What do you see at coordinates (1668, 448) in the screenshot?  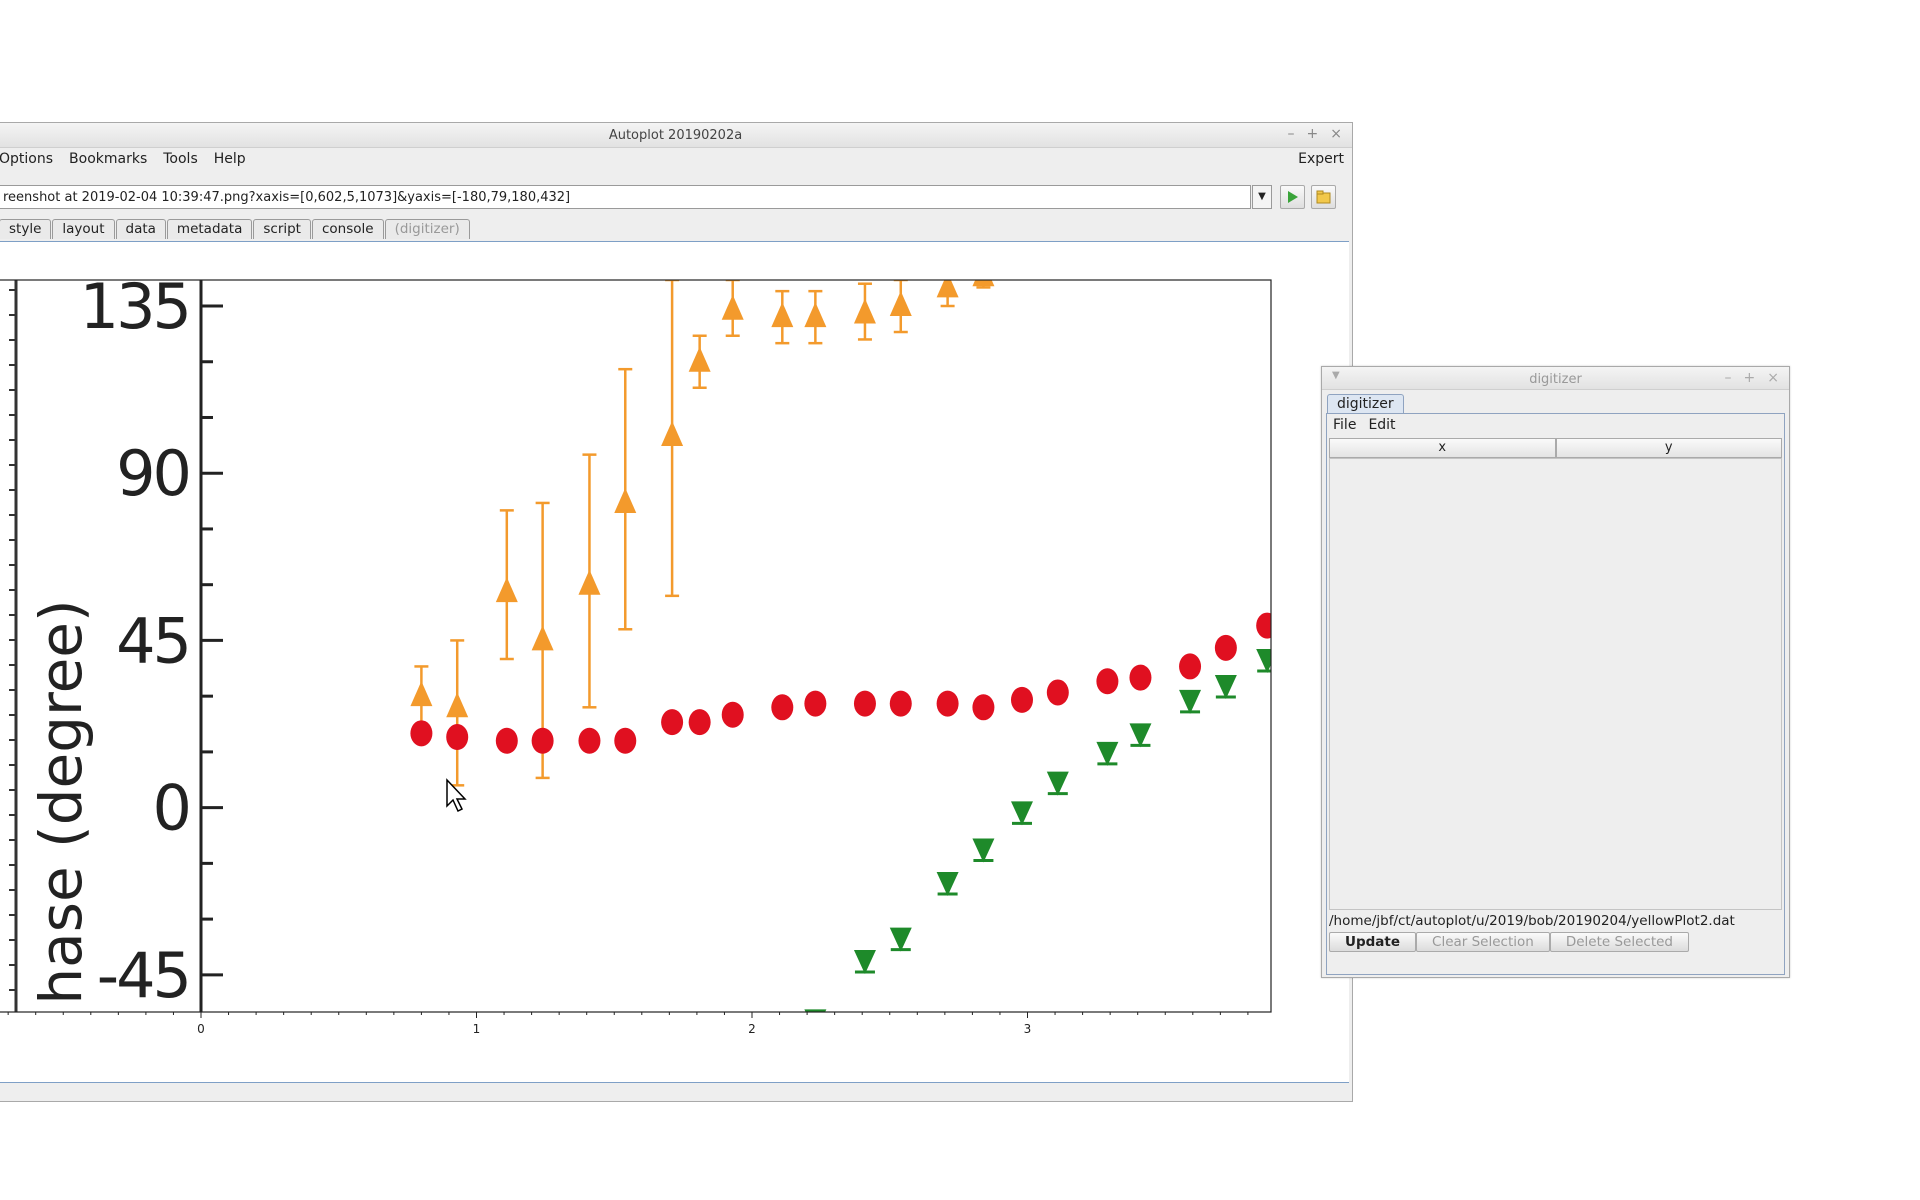 I see `column-y: y` at bounding box center [1668, 448].